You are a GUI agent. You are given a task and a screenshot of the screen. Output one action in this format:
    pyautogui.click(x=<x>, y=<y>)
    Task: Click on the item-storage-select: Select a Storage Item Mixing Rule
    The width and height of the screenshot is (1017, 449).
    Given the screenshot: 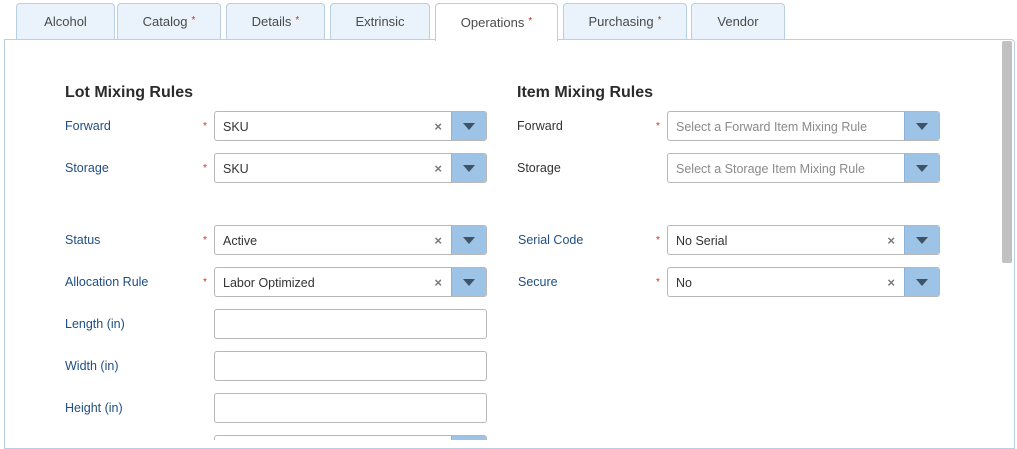 What is the action you would take?
    pyautogui.click(x=803, y=168)
    